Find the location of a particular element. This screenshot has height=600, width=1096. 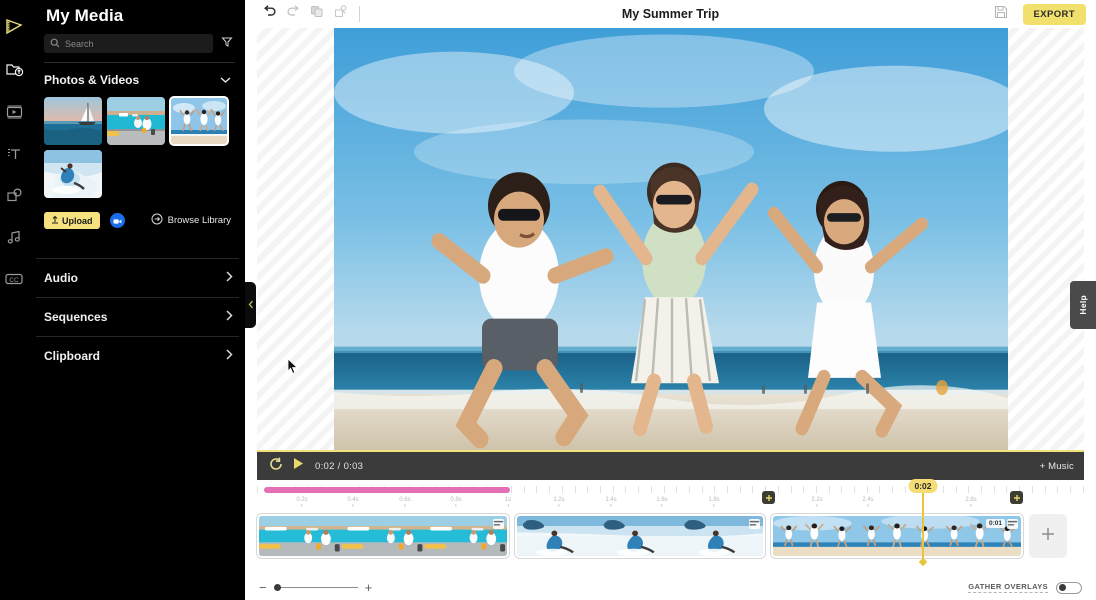

zoom-out-button: − is located at coordinates (263, 587).